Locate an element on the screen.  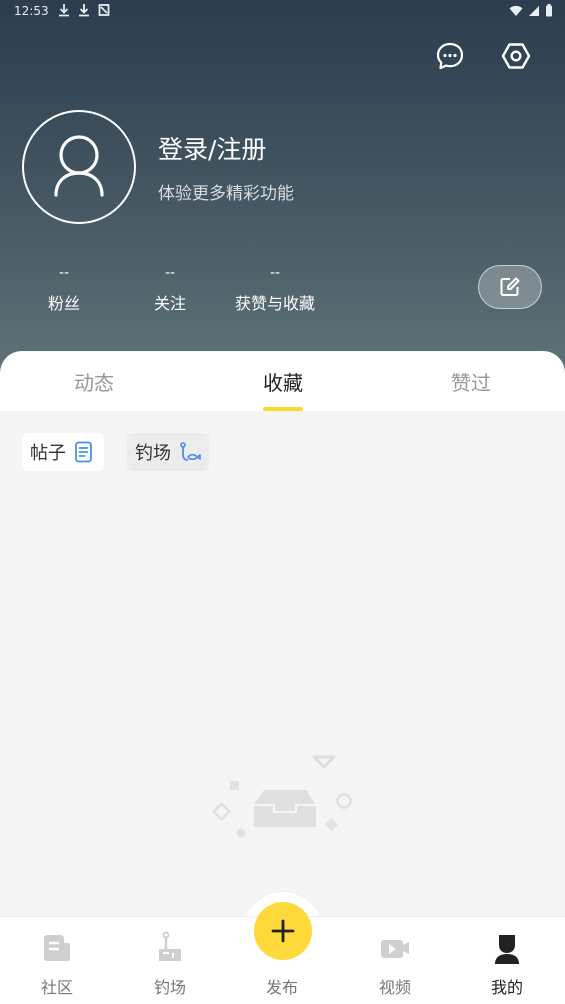
tab-collections: 收藏 is located at coordinates (283, 381).